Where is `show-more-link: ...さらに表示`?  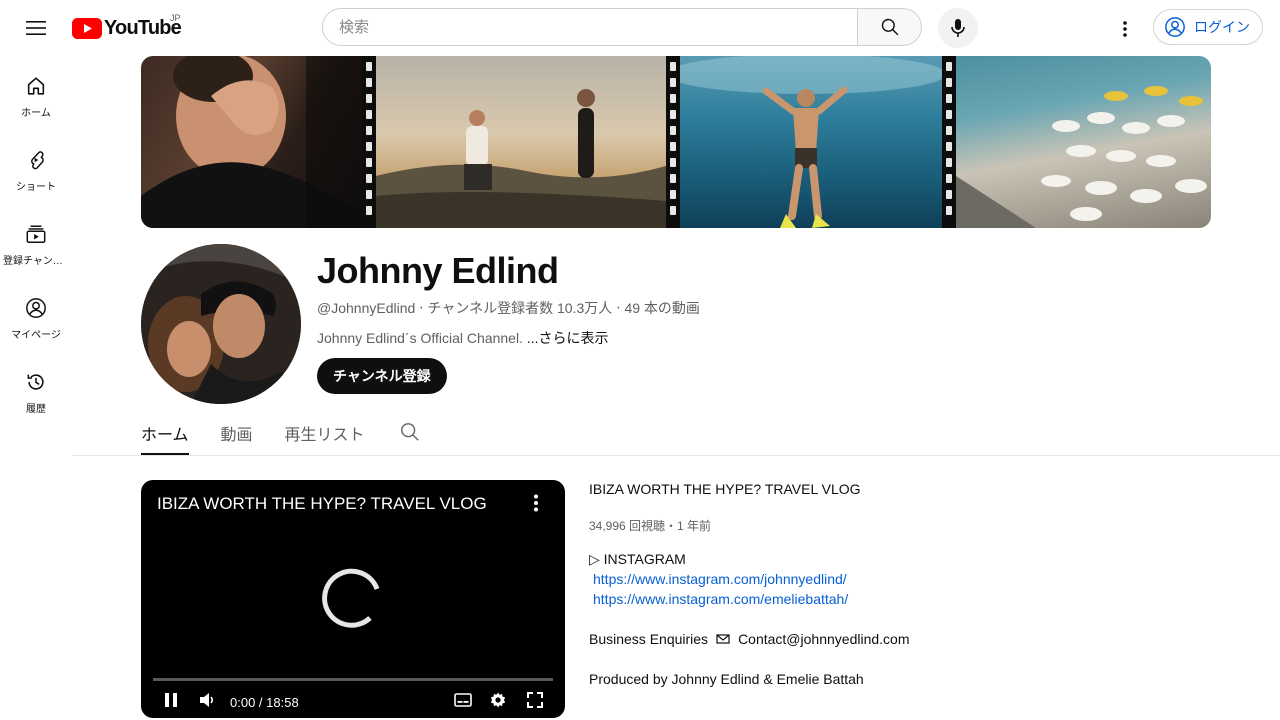
show-more-link: ...さらに表示 is located at coordinates (568, 338).